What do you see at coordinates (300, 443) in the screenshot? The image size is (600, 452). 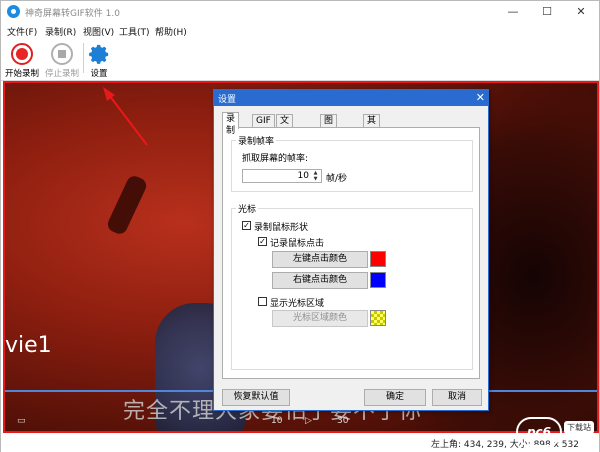 I see `status-bar: 左上角: 434, 239, 大小: 898 x 532` at bounding box center [300, 443].